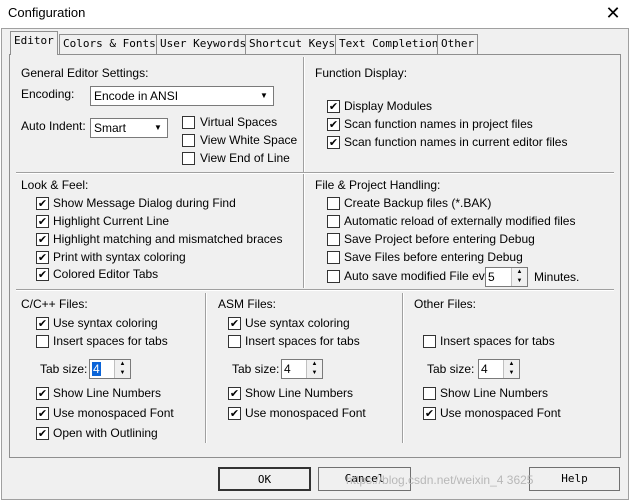 This screenshot has width=630, height=501. What do you see at coordinates (433, 257) in the screenshot?
I see `save-files-debug-label: Save Files before entering Debug` at bounding box center [433, 257].